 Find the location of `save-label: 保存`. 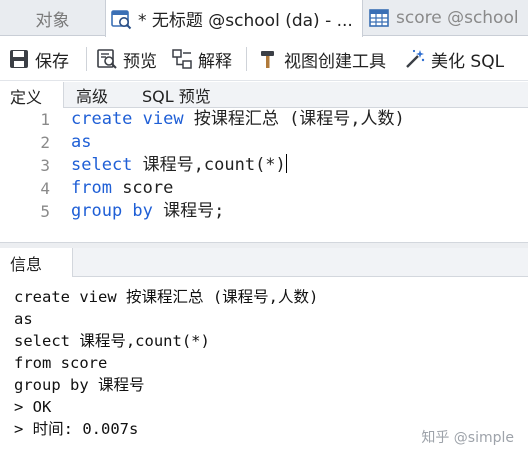

save-label: 保存 is located at coordinates (52, 61).